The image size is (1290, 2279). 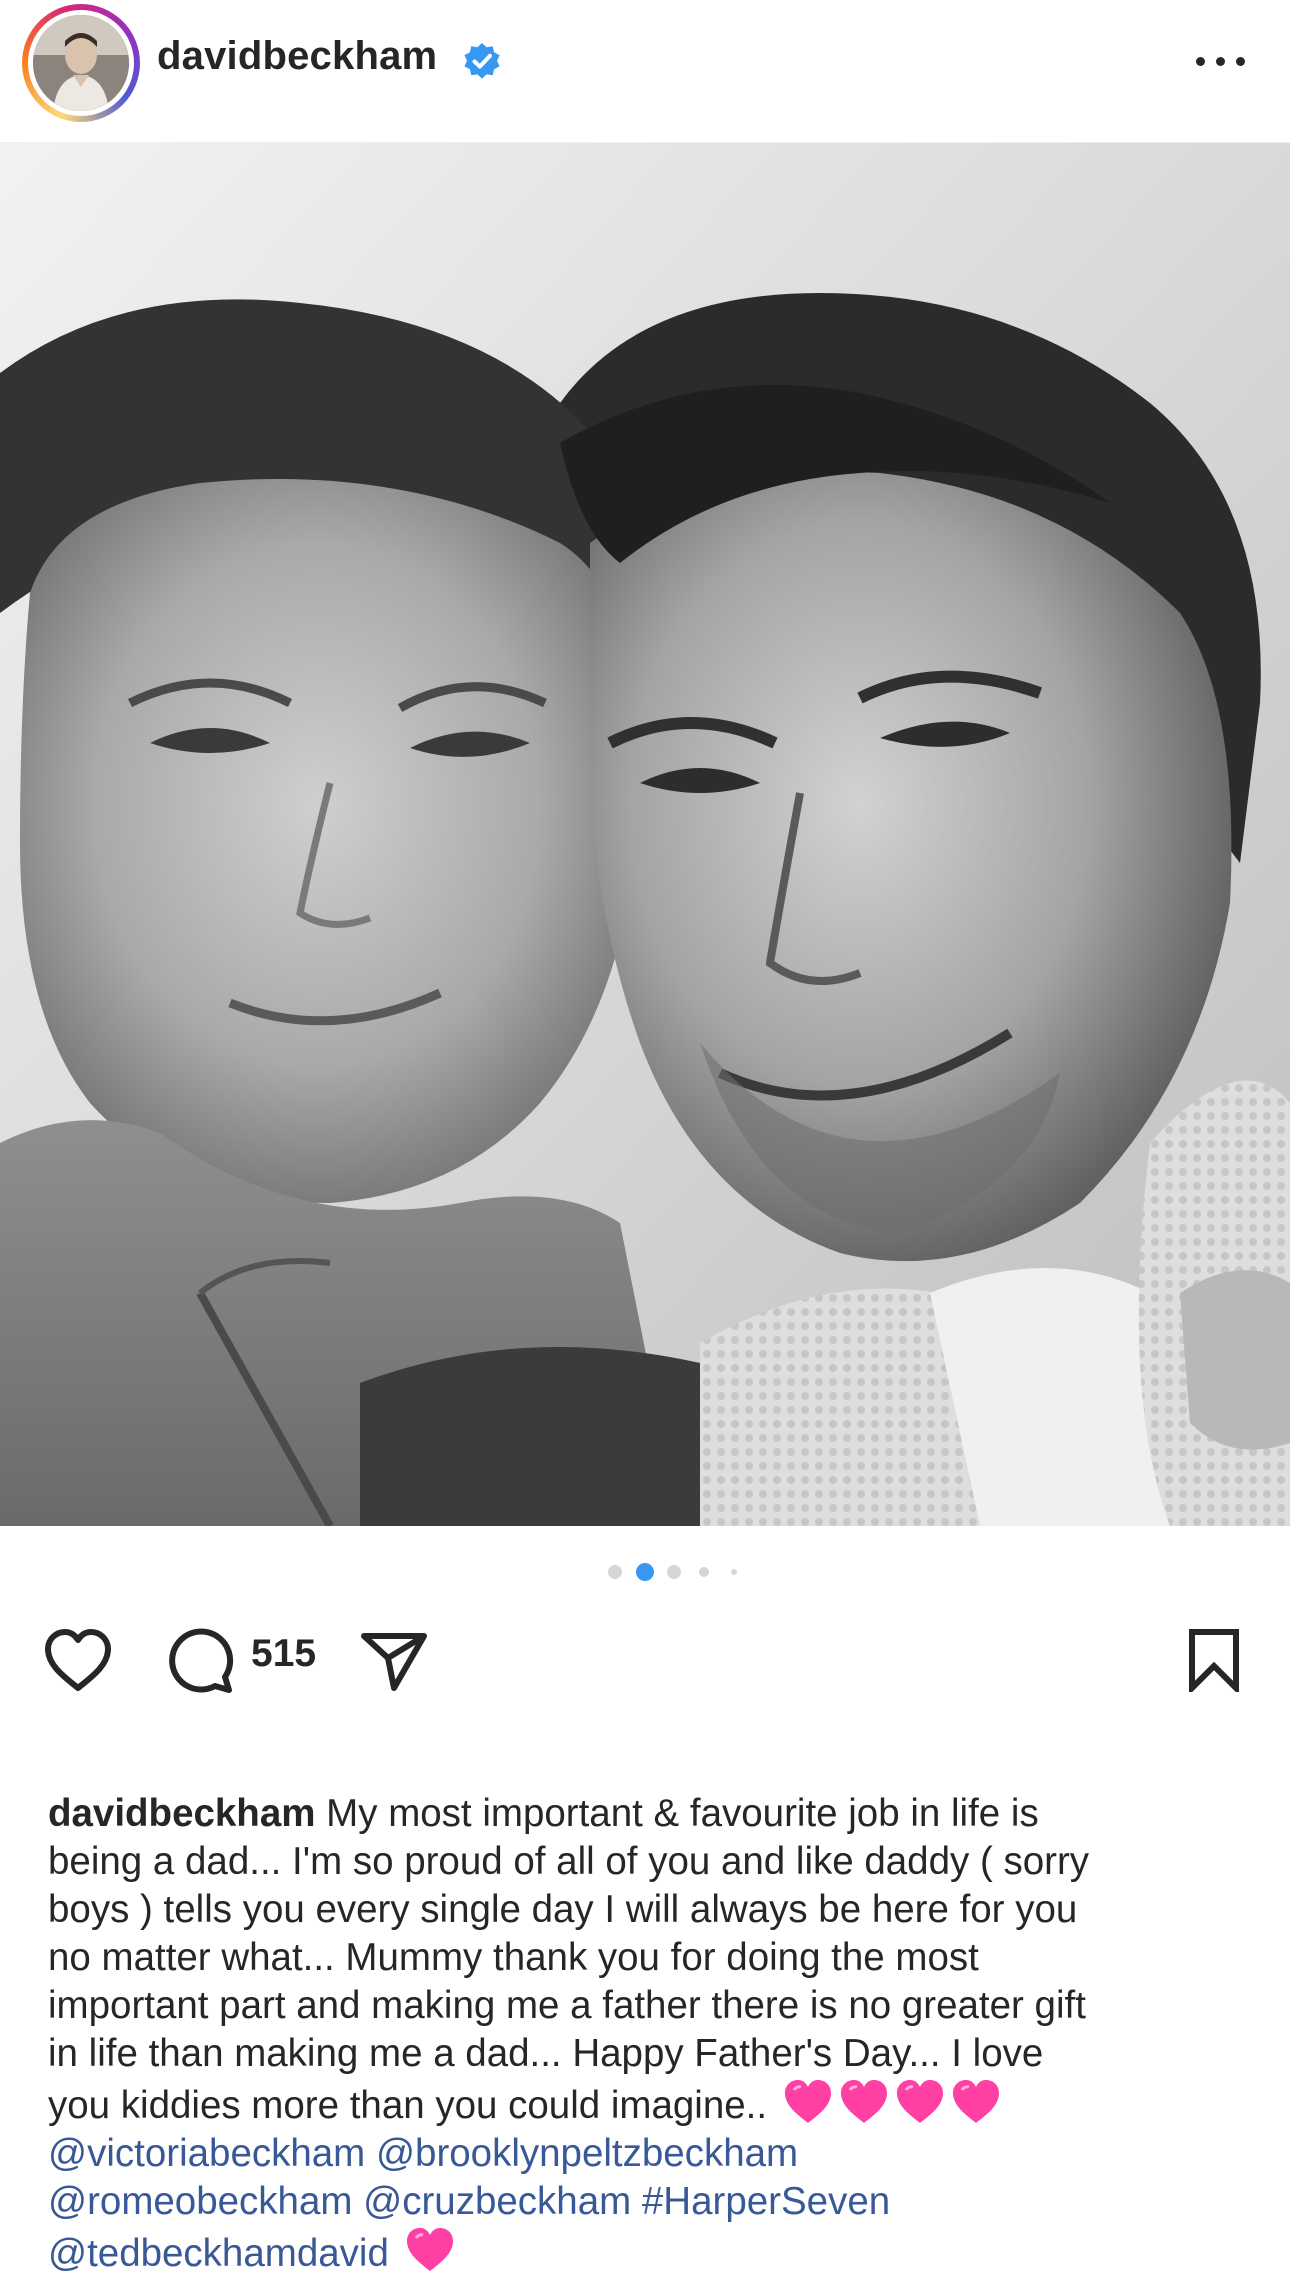 What do you see at coordinates (200, 2201) in the screenshot?
I see `mention-link: @romeobeckham` at bounding box center [200, 2201].